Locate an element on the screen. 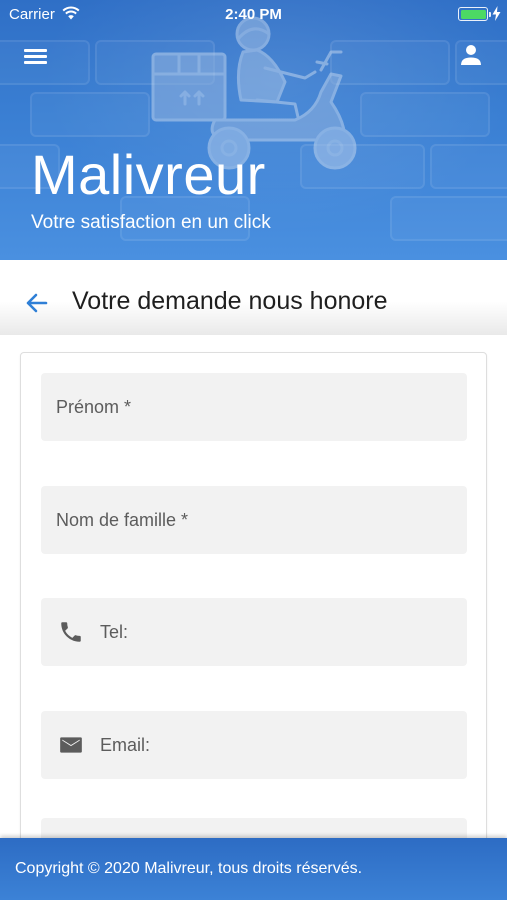 The image size is (507, 900). mail-icon is located at coordinates (71, 745).